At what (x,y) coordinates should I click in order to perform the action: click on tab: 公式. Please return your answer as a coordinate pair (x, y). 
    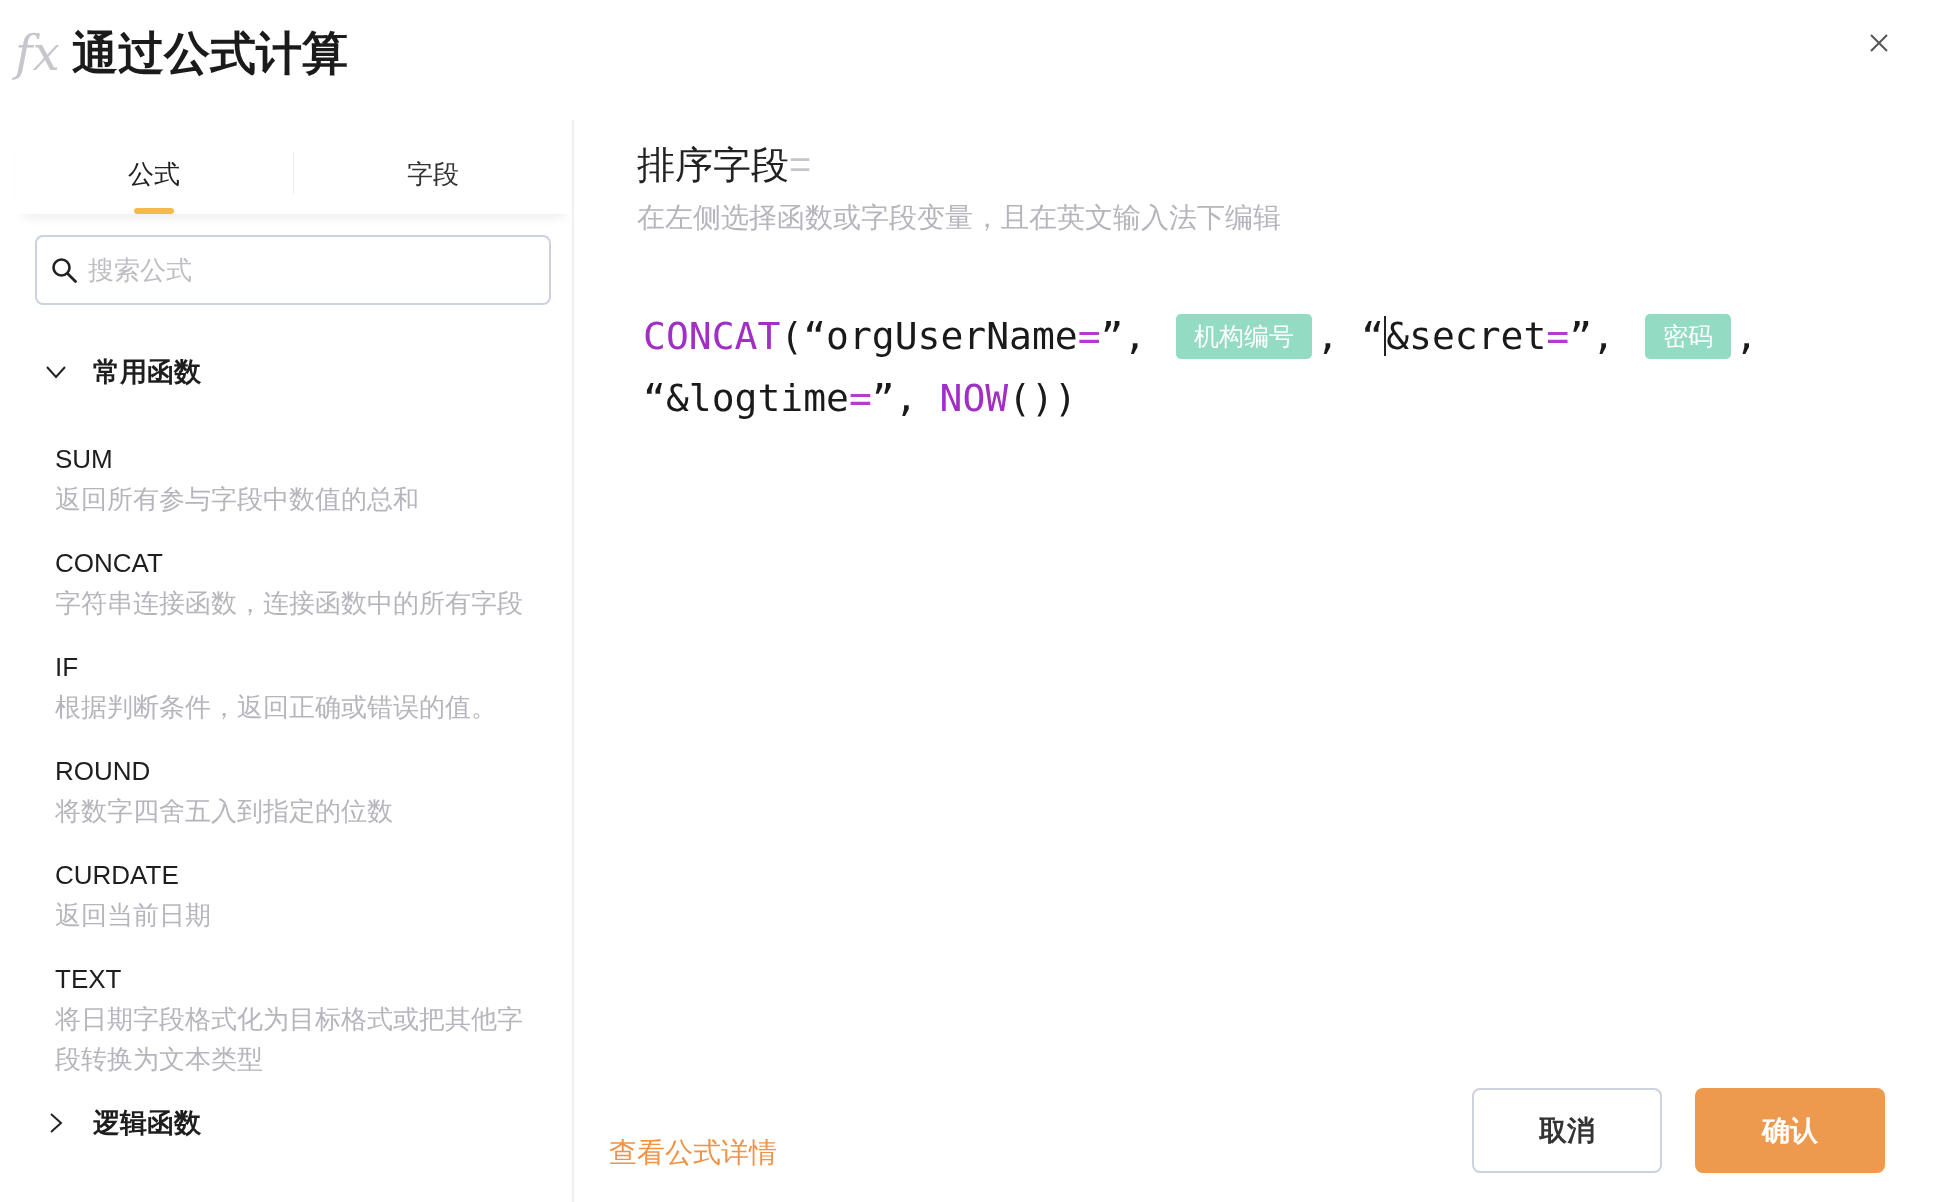
    Looking at the image, I should click on (154, 167).